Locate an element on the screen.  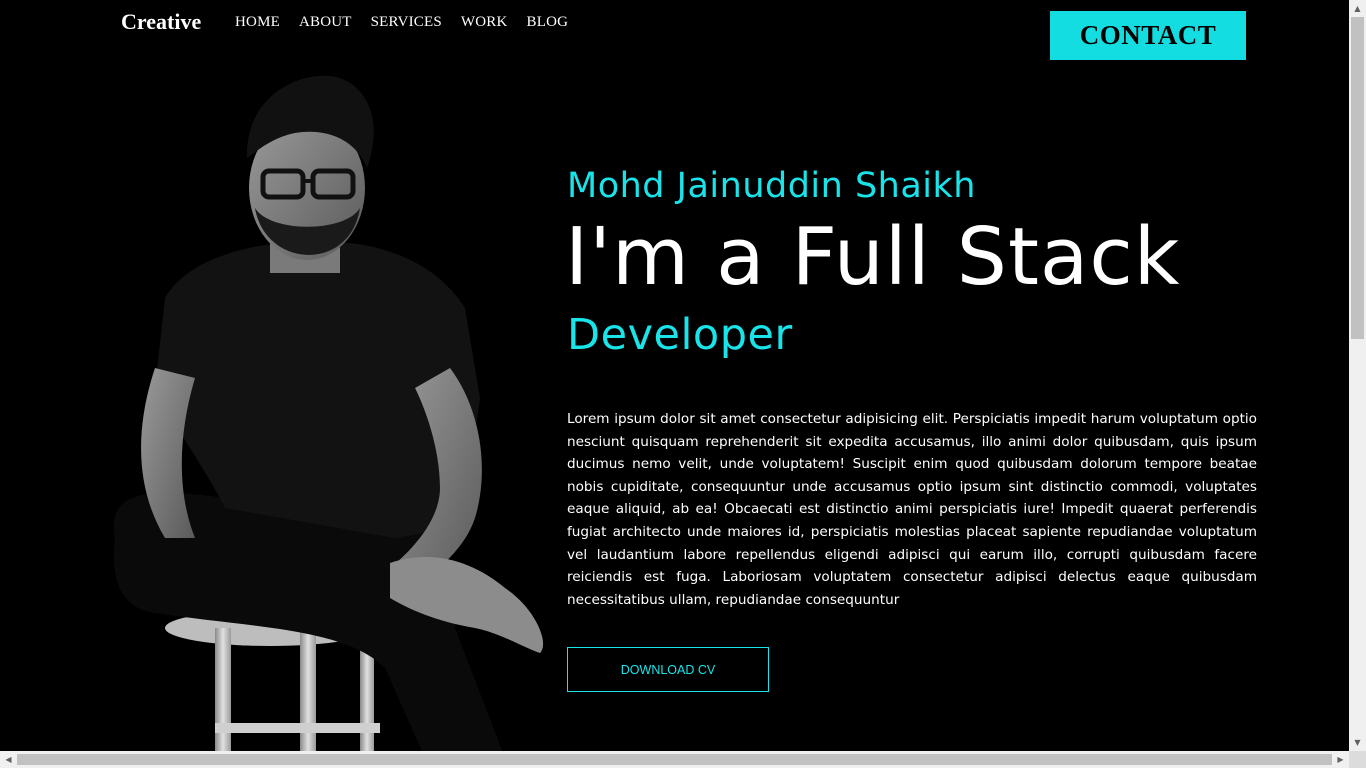
nav-link-about: ABOUT is located at coordinates (325, 22).